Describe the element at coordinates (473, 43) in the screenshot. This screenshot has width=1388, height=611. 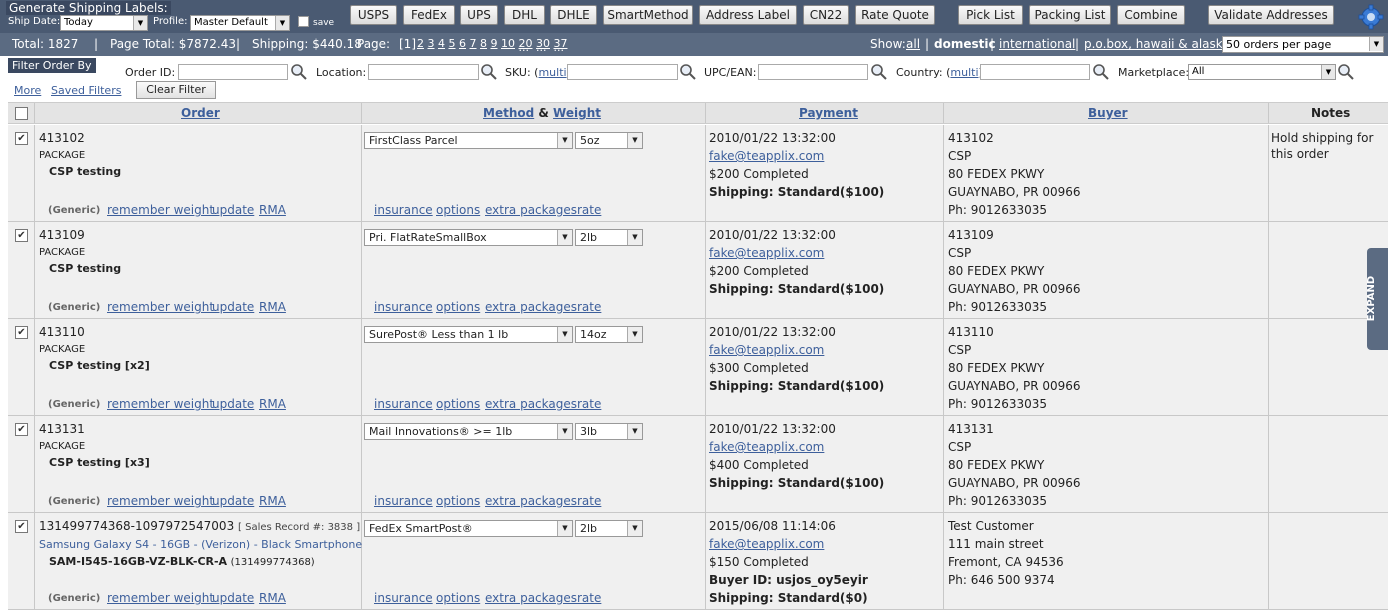
I see `page-link: 7` at that location.